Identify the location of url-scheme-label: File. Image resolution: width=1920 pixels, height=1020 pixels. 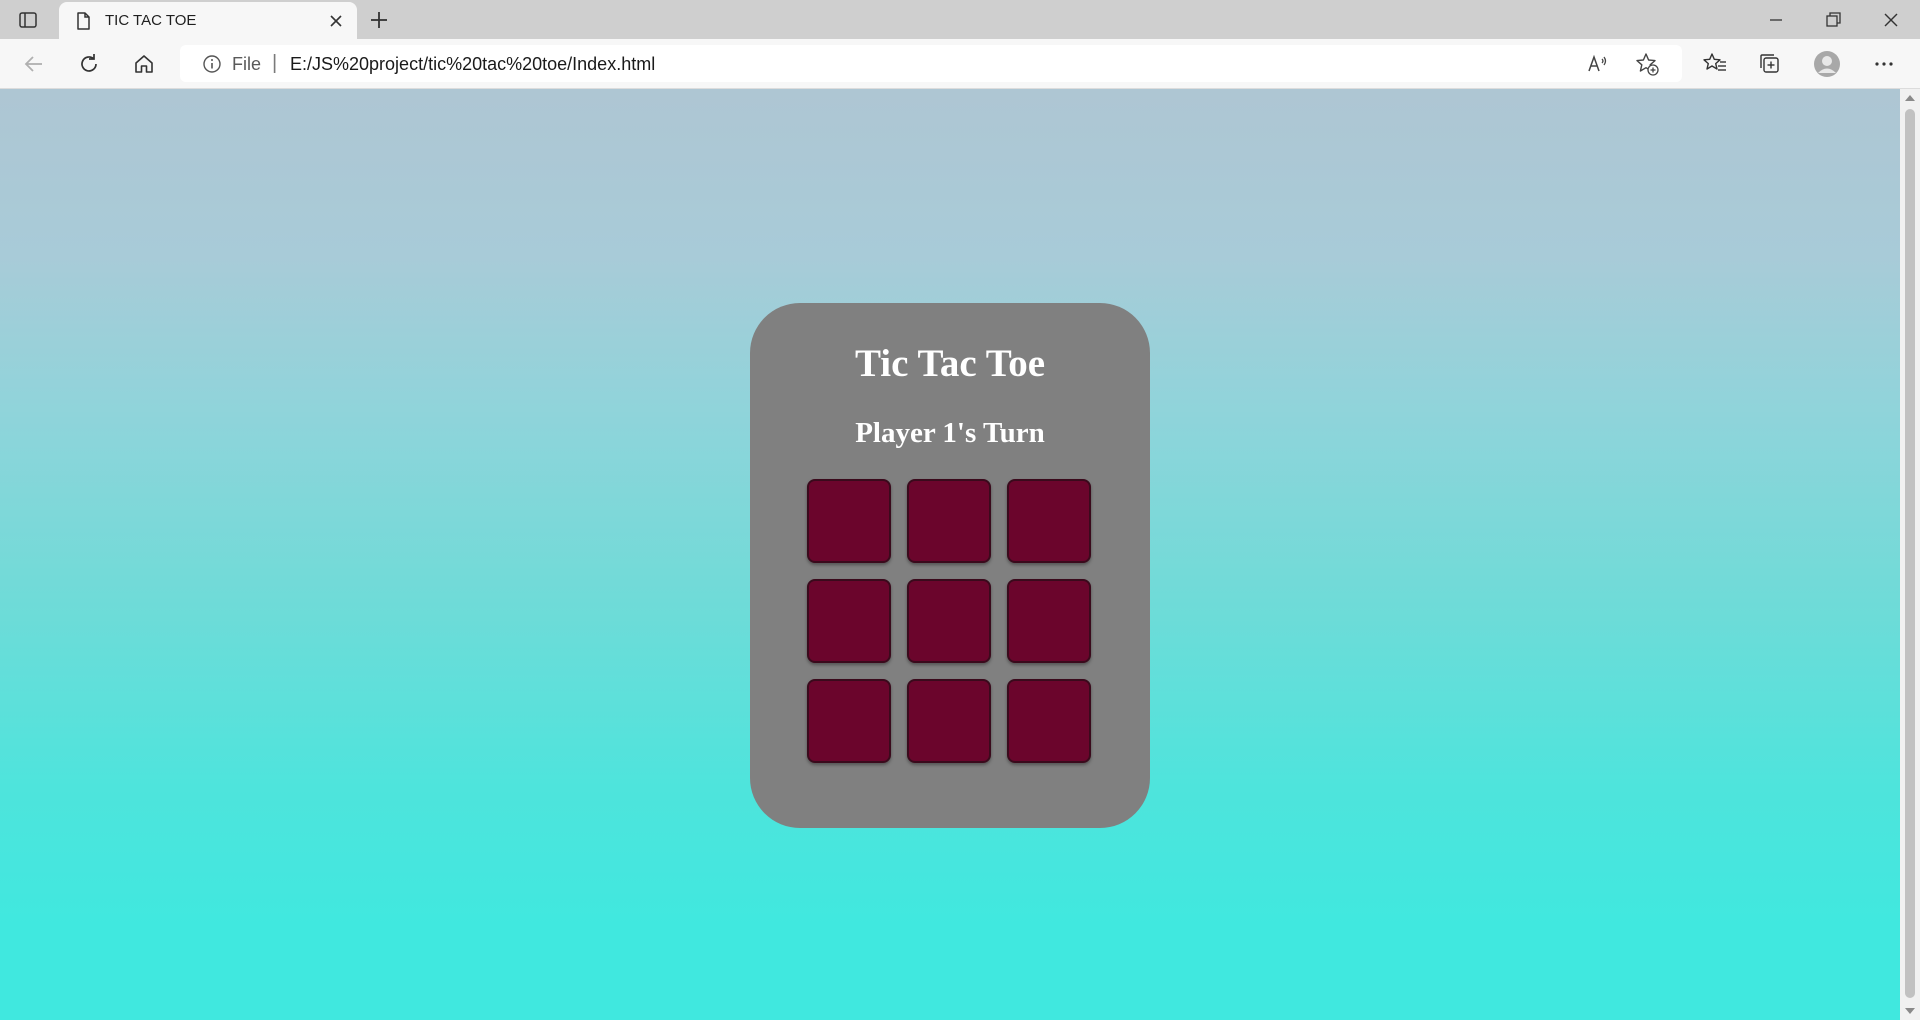
(247, 64).